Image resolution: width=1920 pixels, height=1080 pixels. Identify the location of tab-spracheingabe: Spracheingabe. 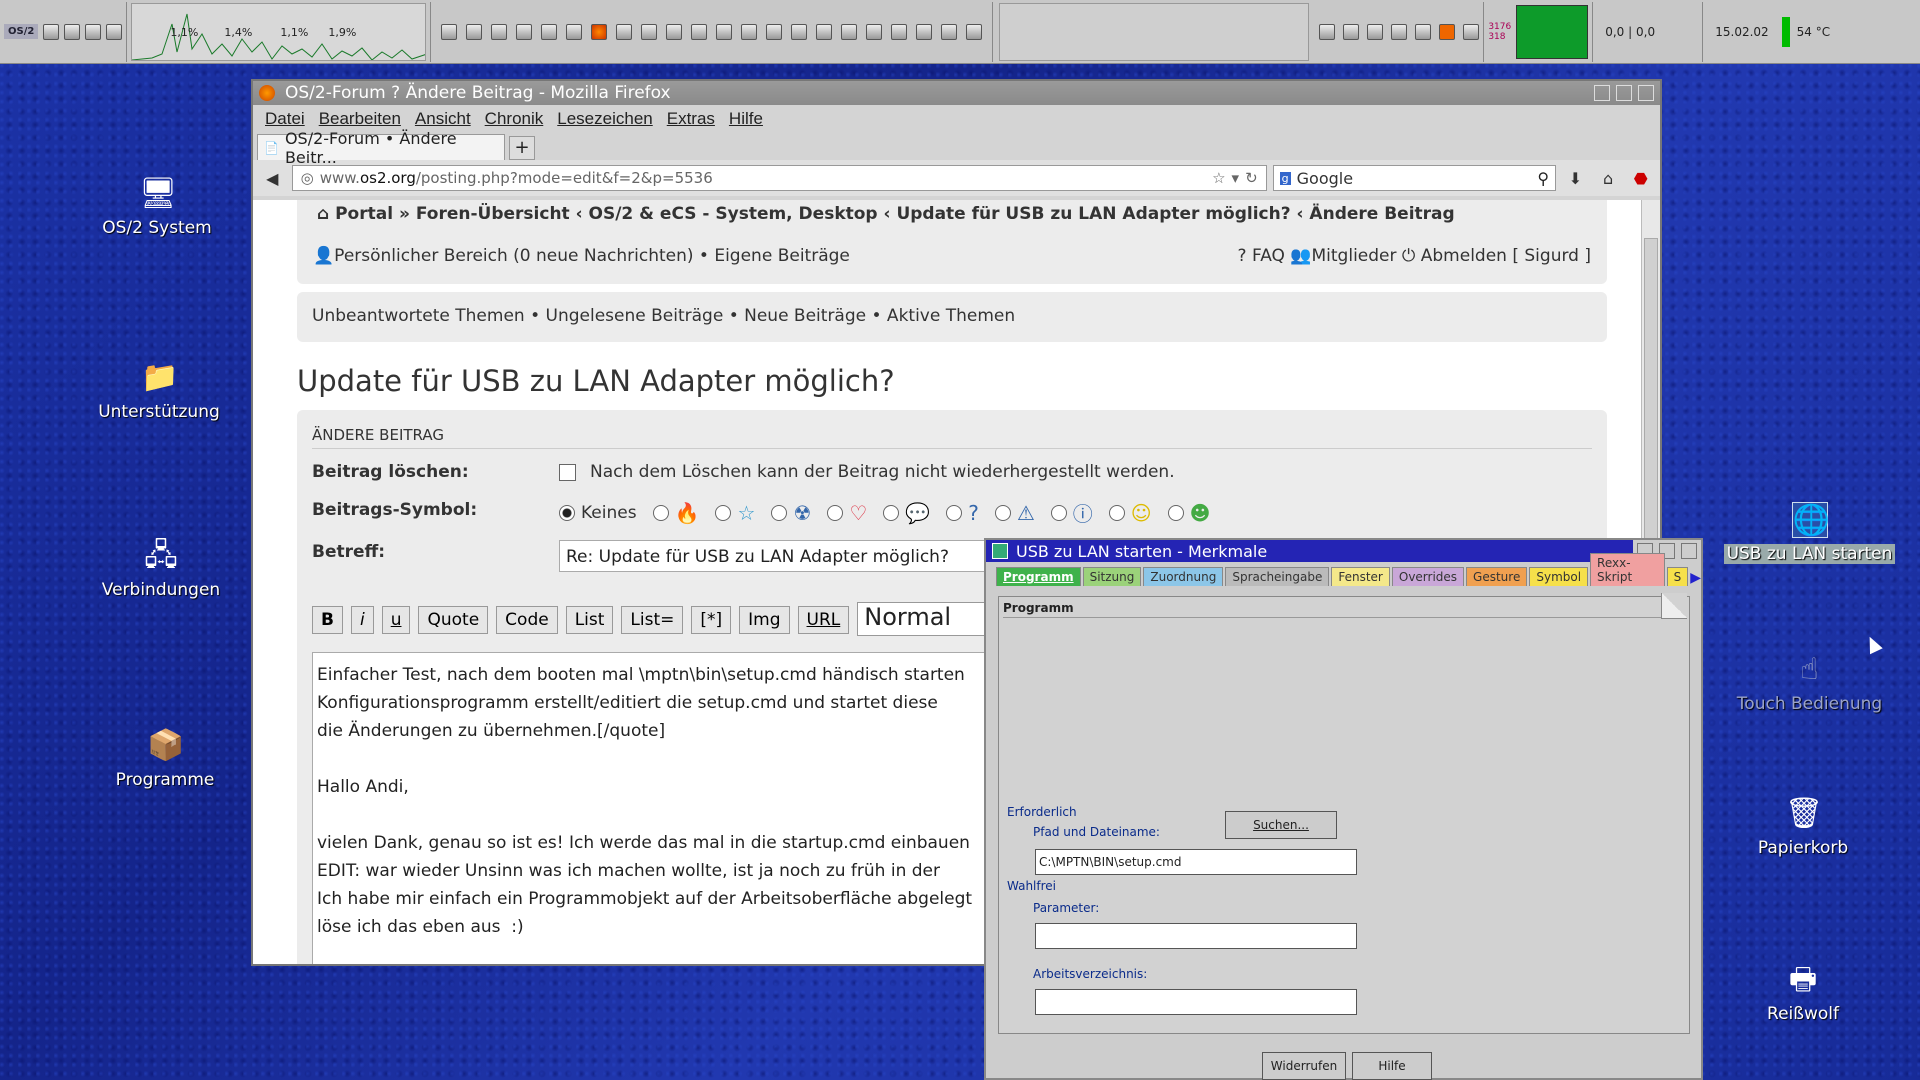
(1277, 576).